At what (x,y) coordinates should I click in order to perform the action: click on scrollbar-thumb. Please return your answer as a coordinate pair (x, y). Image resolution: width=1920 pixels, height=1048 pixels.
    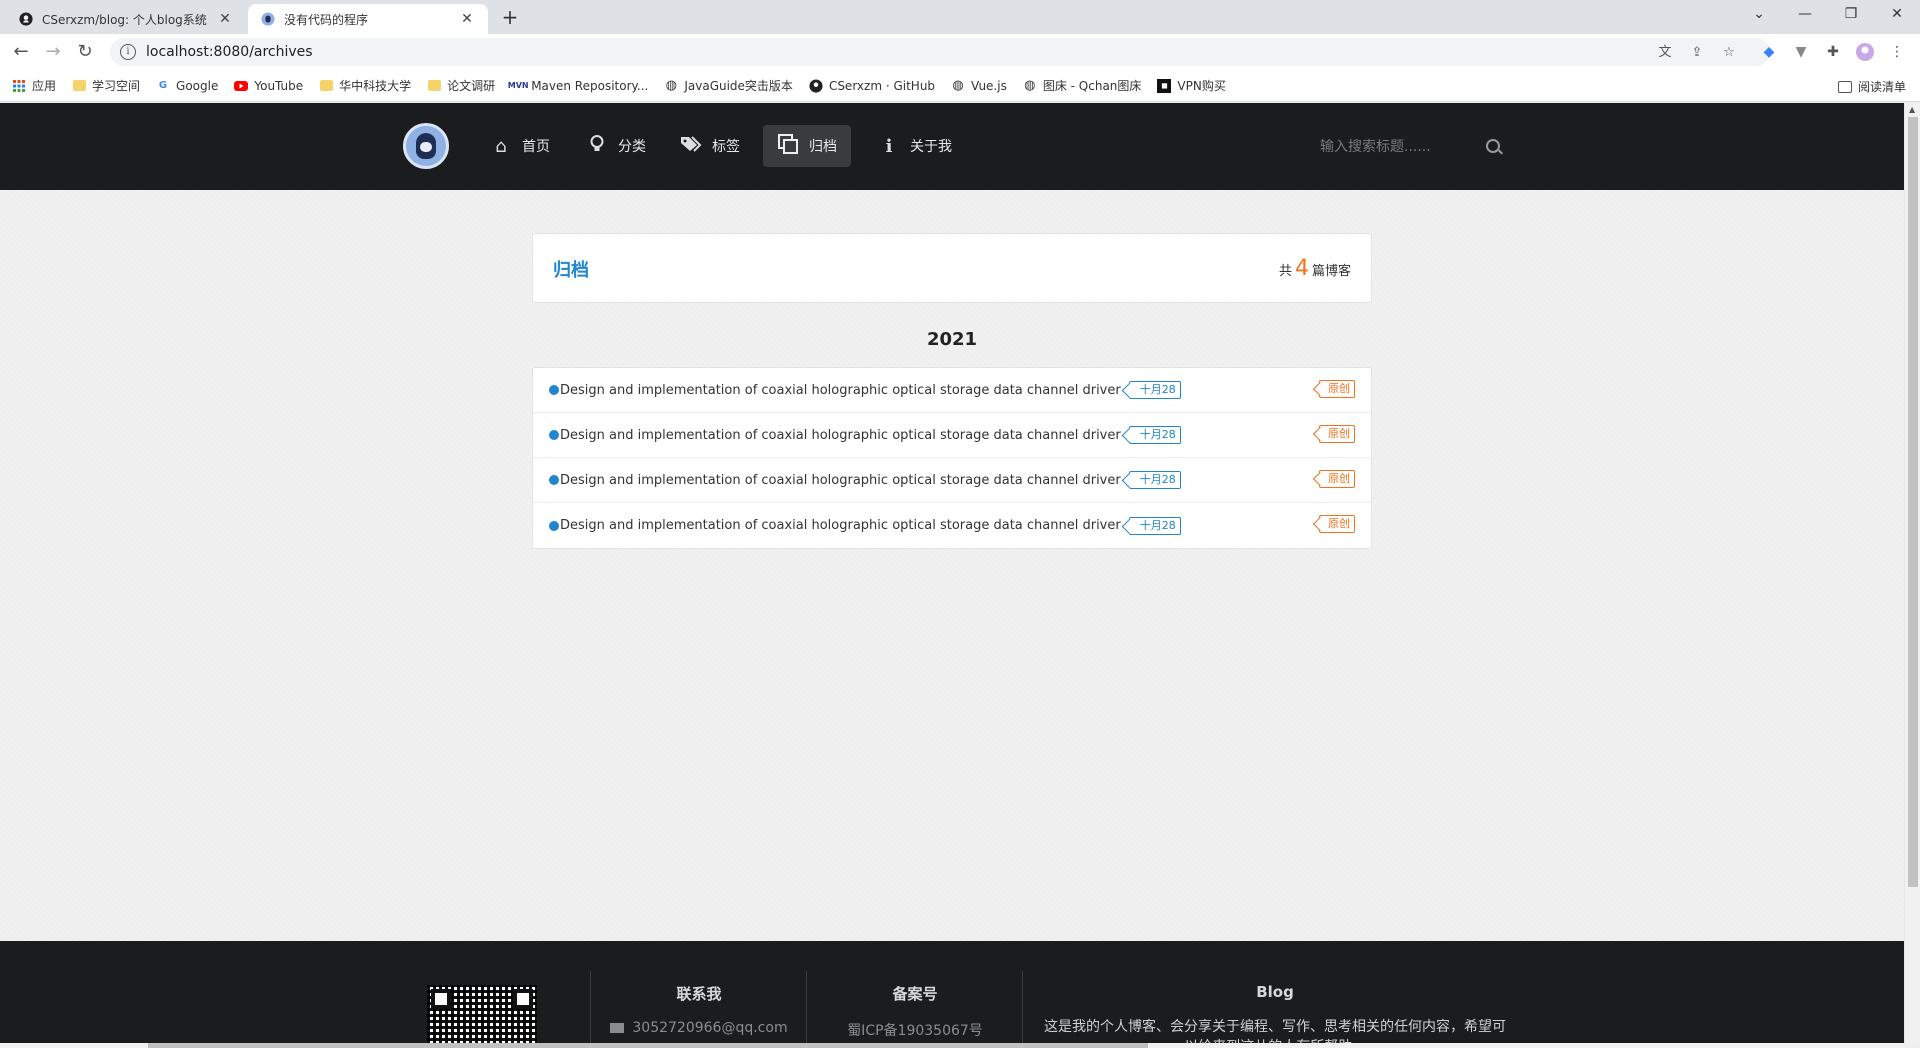
    Looking at the image, I should click on (1913, 502).